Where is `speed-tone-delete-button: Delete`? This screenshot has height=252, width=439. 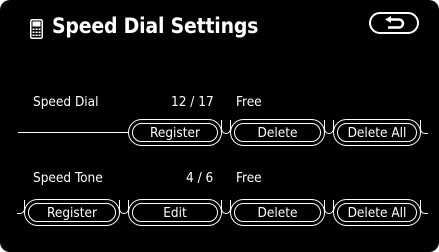 speed-tone-delete-button: Delete is located at coordinates (277, 212).